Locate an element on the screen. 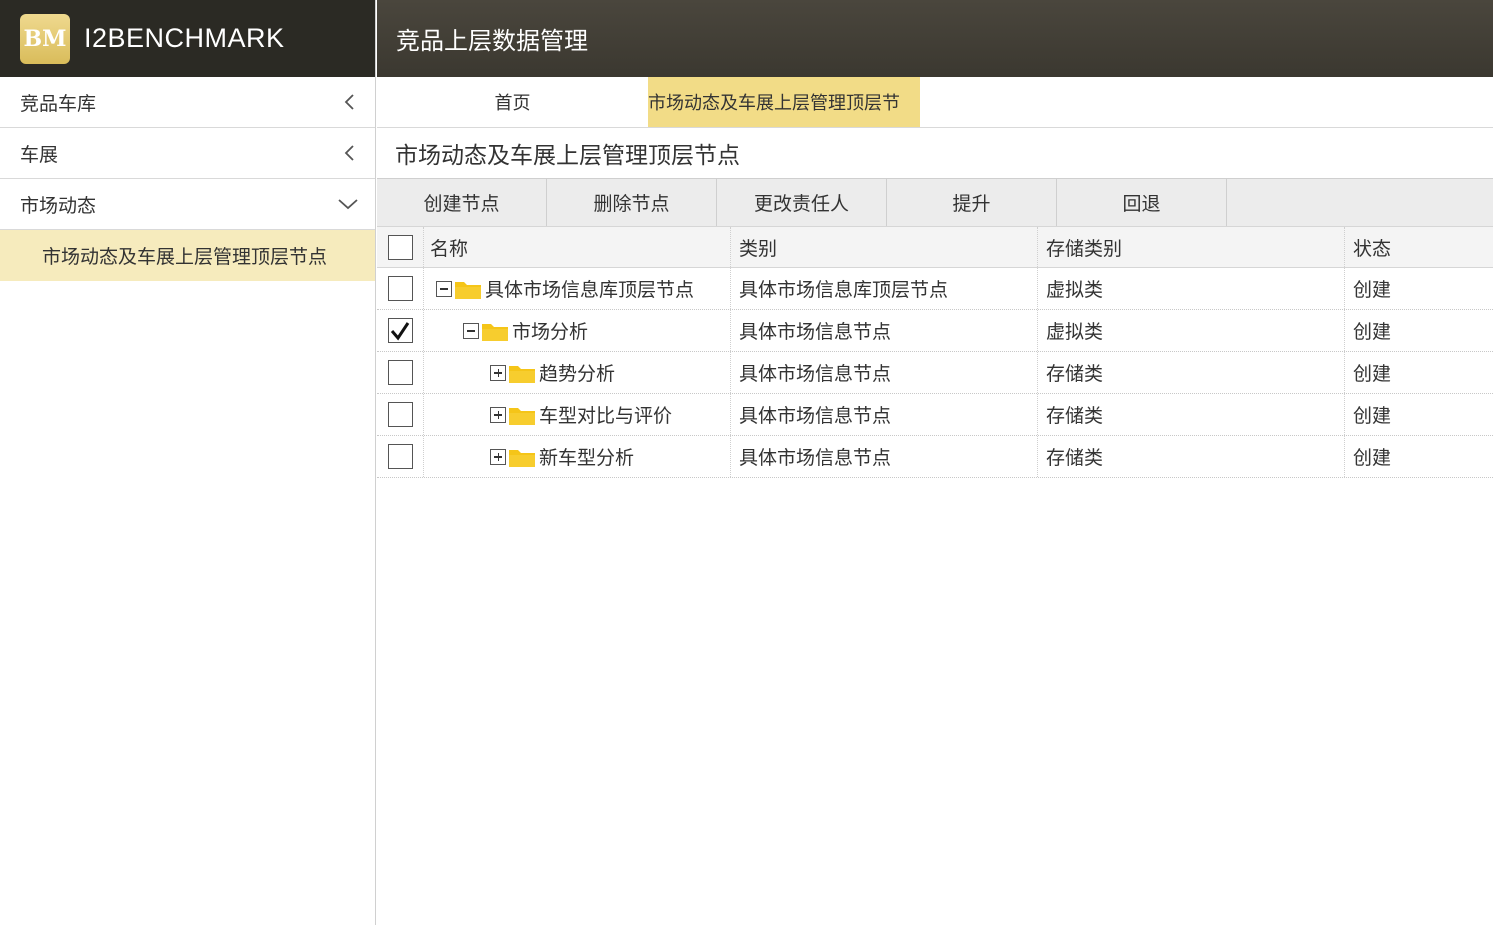  select-all-checkbox is located at coordinates (400, 247).